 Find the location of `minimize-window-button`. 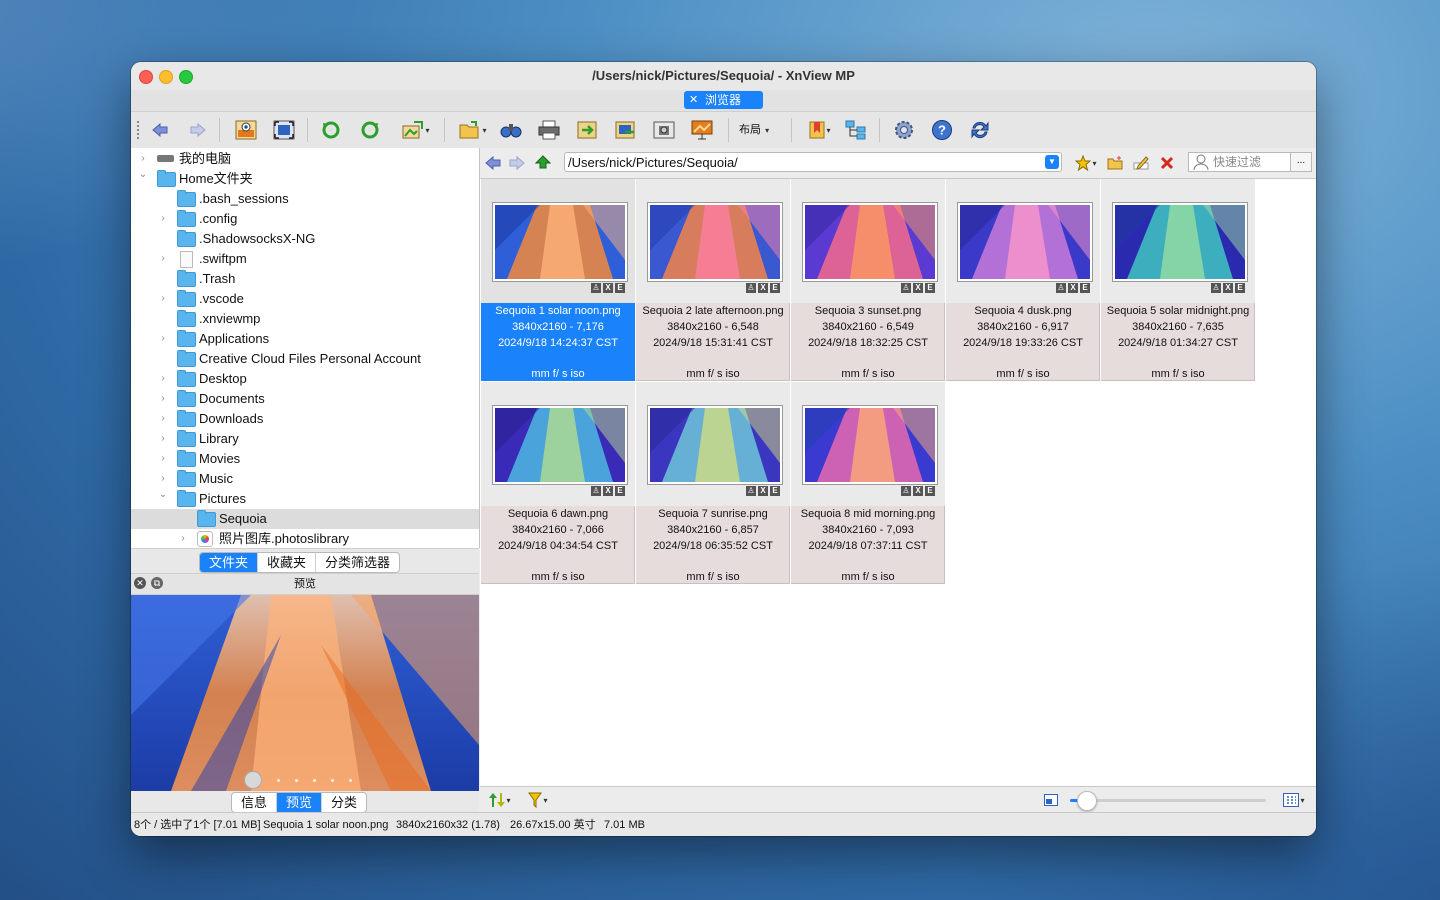

minimize-window-button is located at coordinates (166, 77).